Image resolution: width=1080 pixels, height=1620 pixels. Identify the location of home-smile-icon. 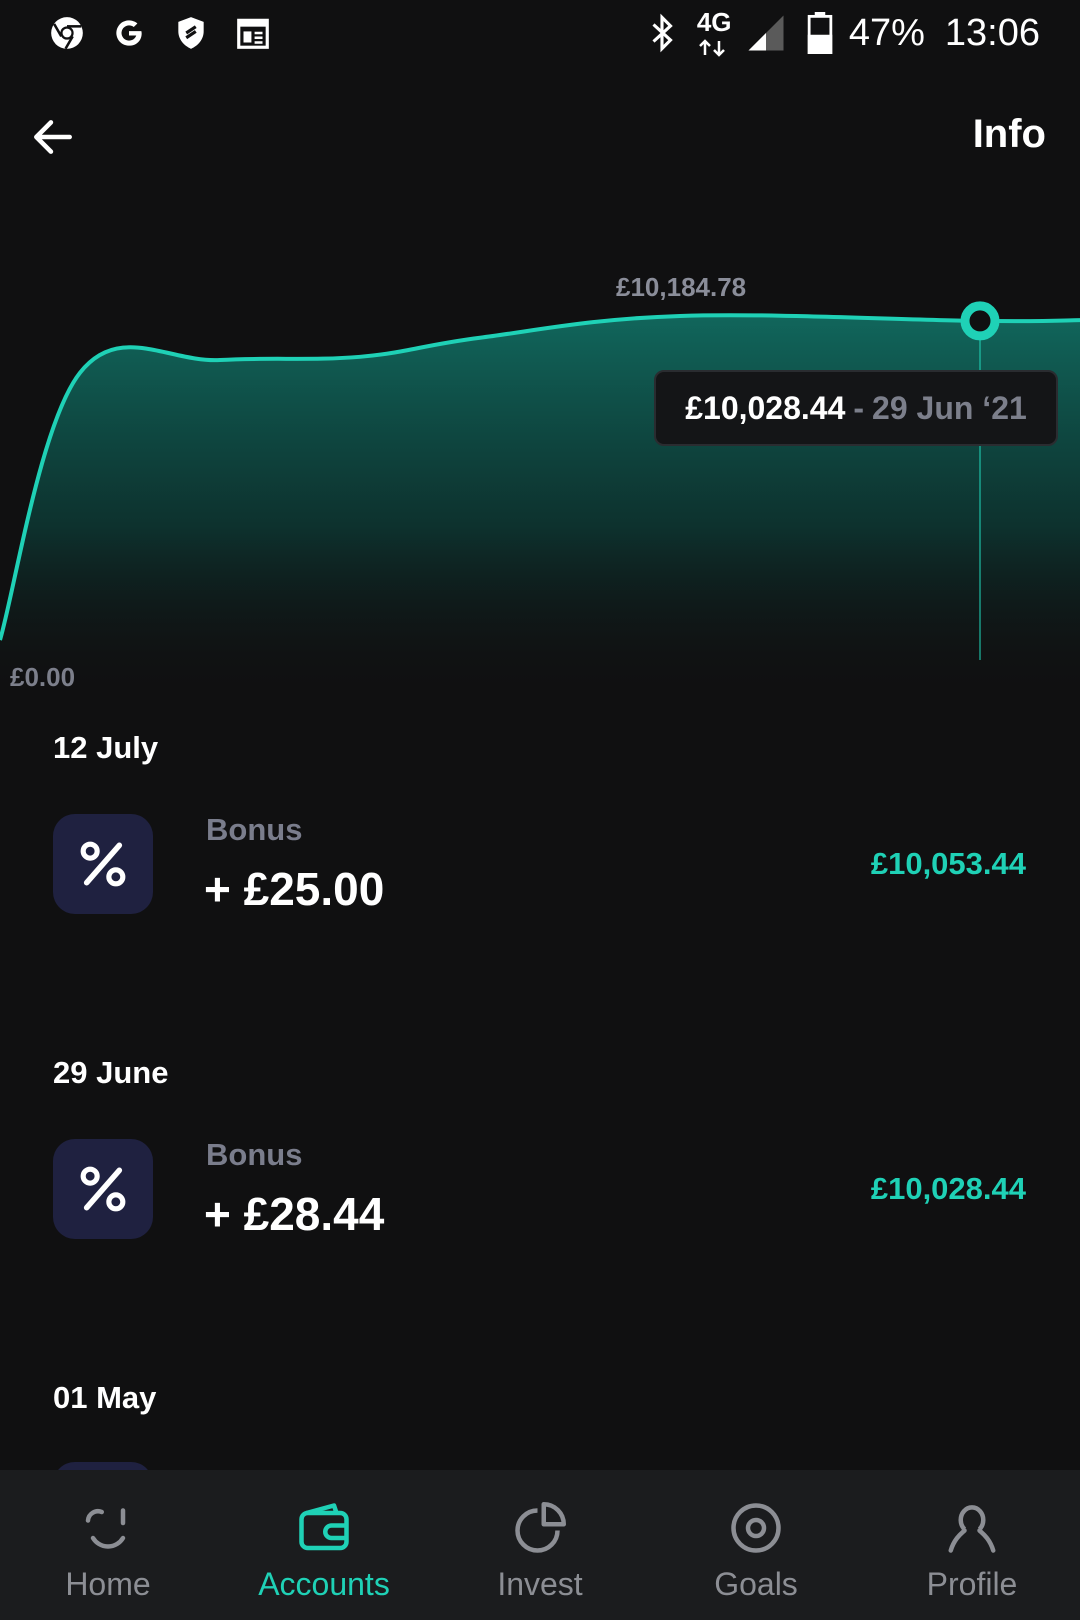
(105, 1528).